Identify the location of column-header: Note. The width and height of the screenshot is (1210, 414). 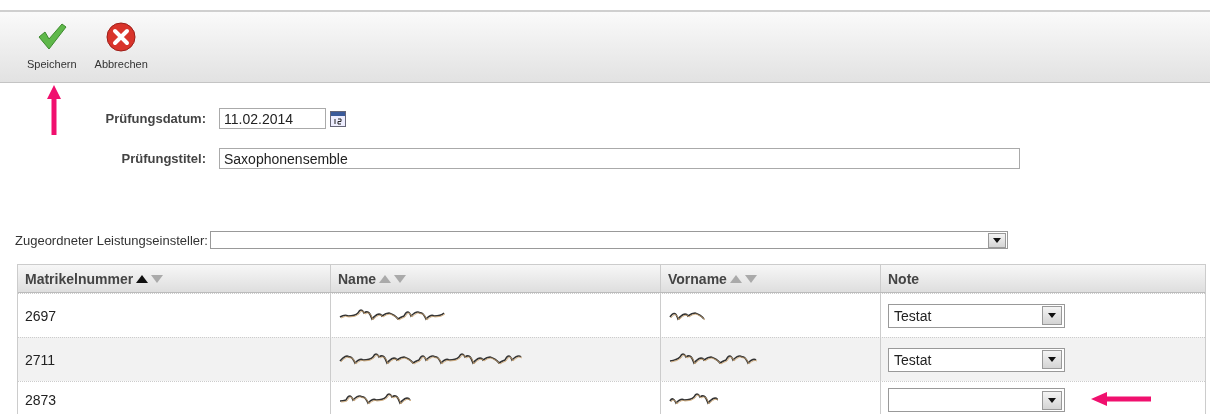
(1043, 278).